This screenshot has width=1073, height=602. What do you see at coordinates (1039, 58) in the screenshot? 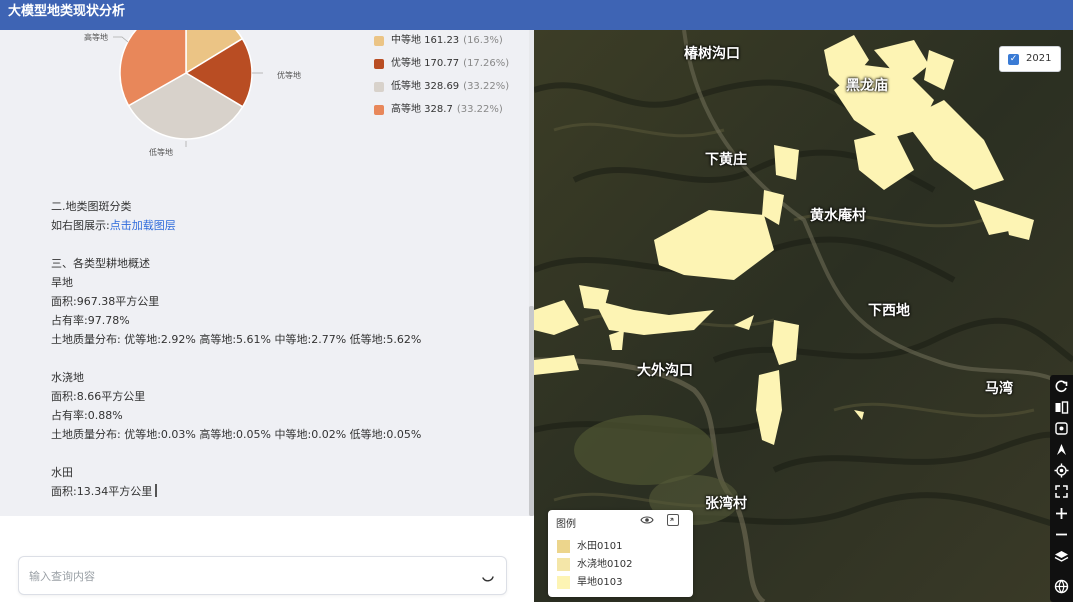
I see `year-label: 2021` at bounding box center [1039, 58].